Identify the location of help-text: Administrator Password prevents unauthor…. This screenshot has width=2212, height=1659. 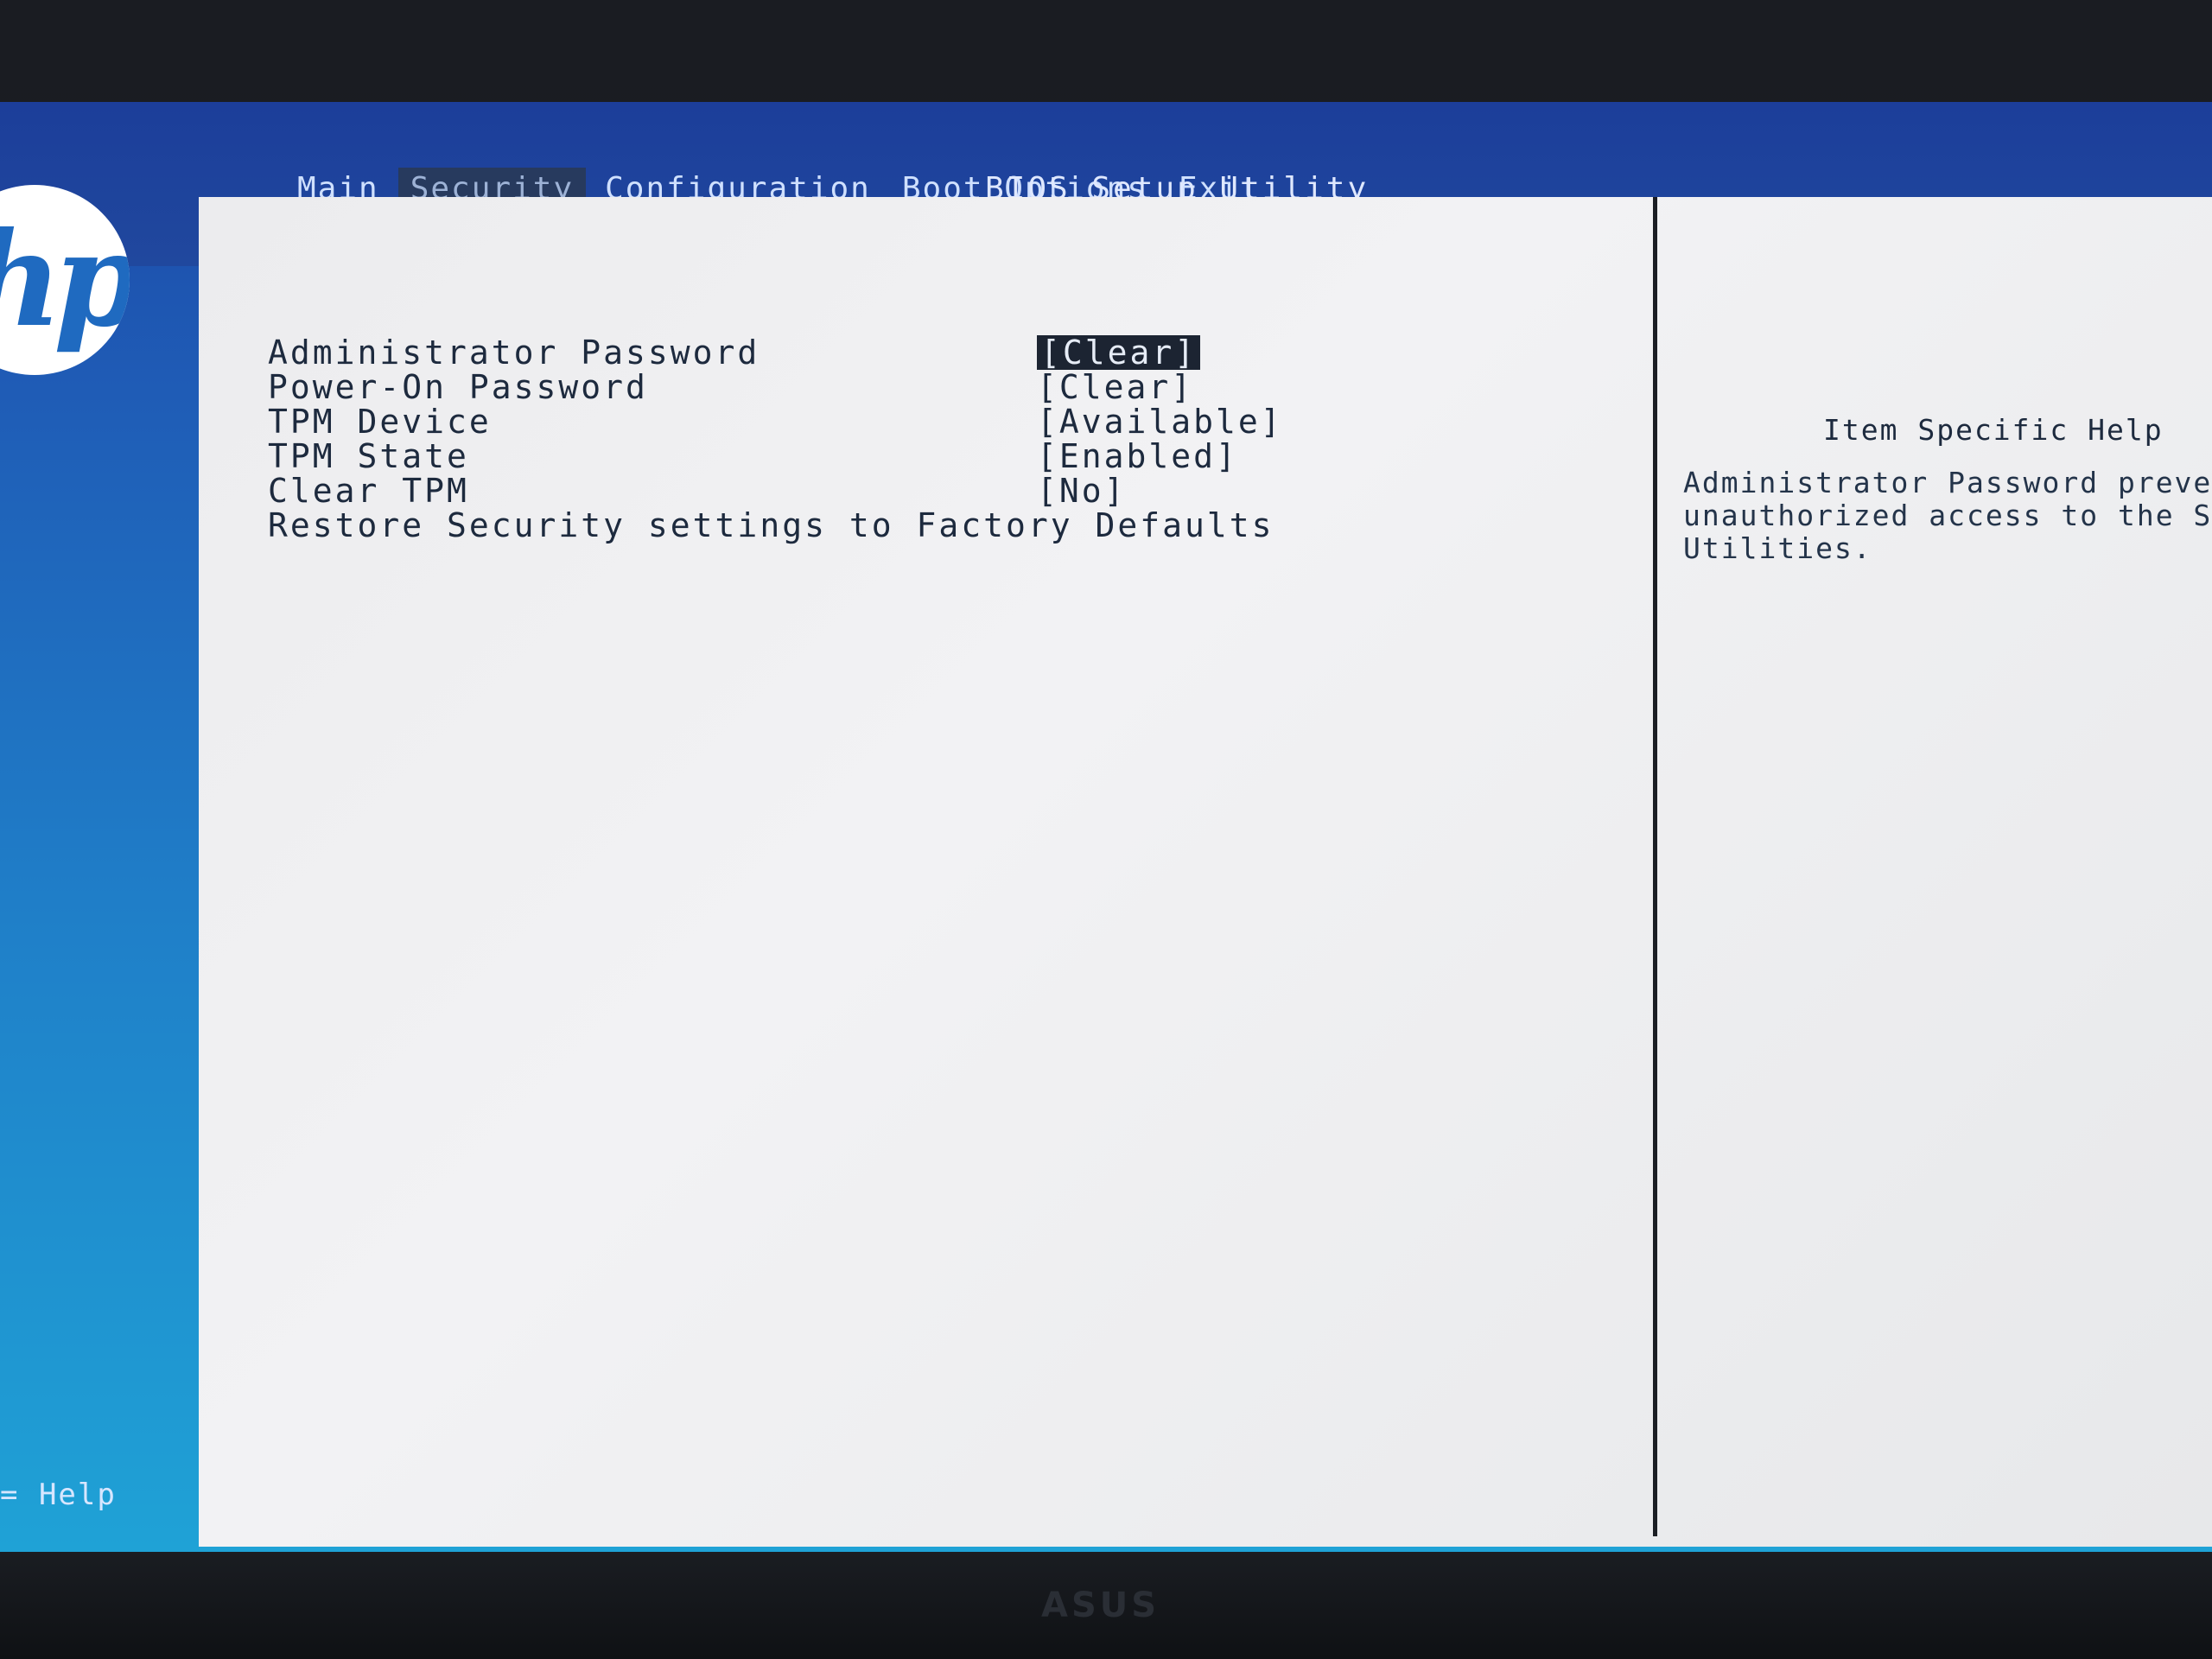
(1947, 516).